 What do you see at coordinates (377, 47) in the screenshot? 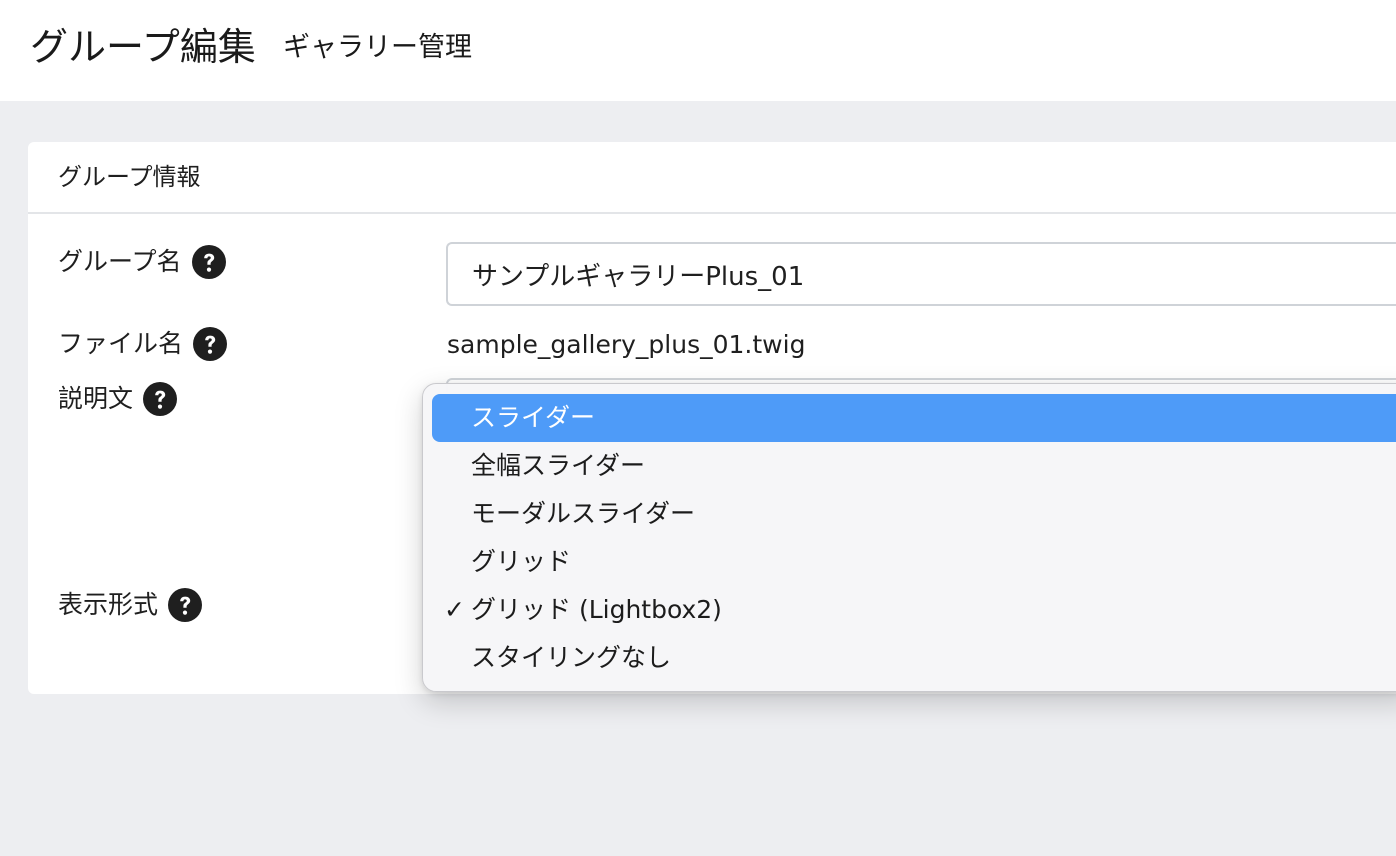
I see `page-subtitle: ギャラリー管理` at bounding box center [377, 47].